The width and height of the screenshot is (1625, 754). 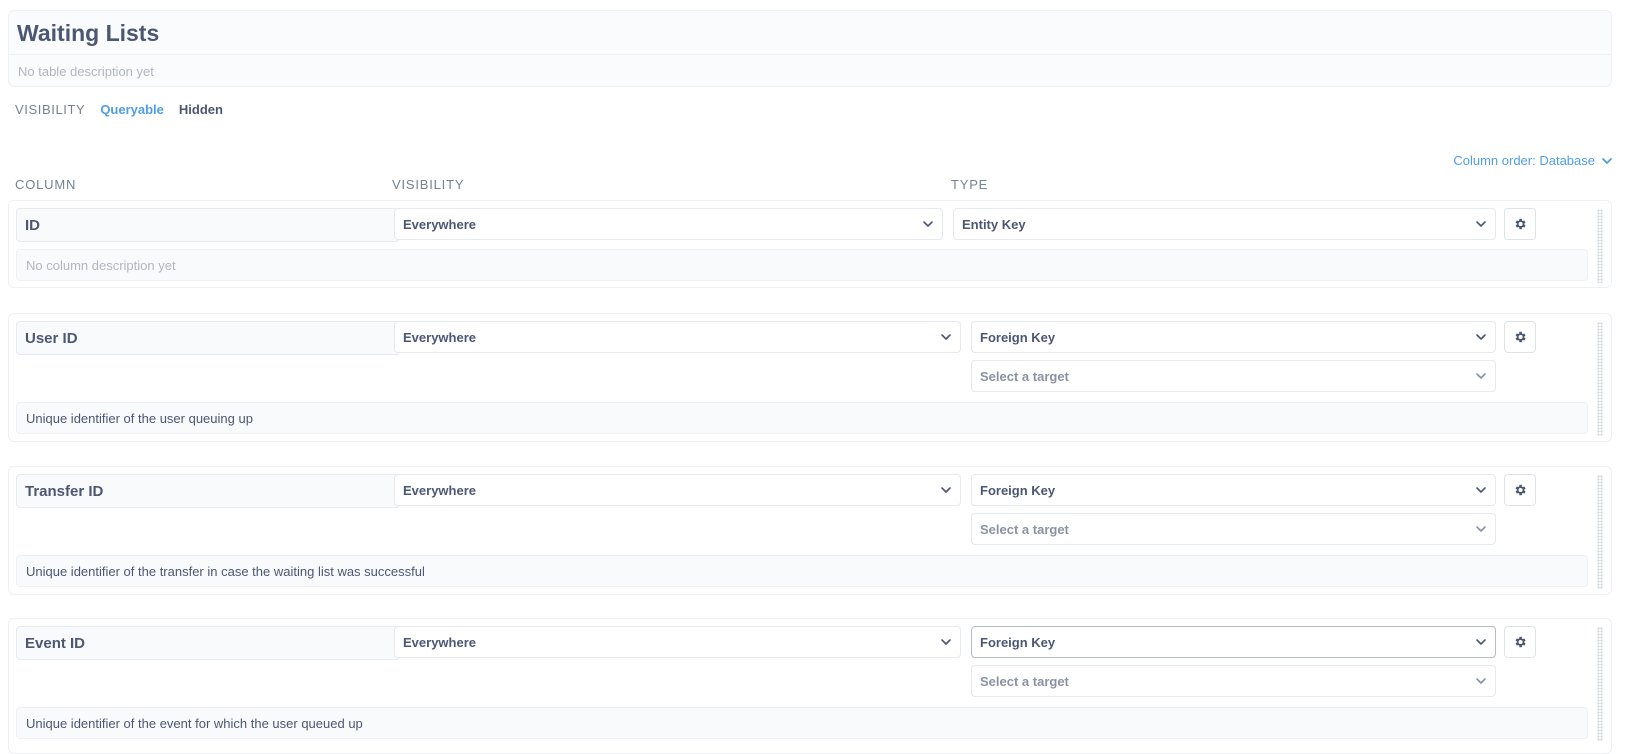 What do you see at coordinates (208, 338) in the screenshot?
I see `column-name-input: User ID` at bounding box center [208, 338].